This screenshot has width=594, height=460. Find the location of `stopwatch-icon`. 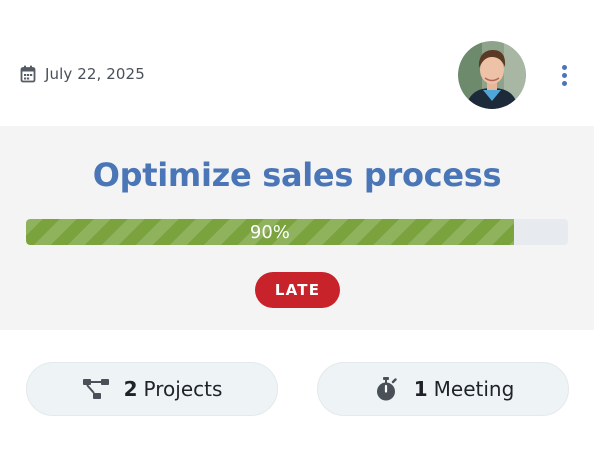

stopwatch-icon is located at coordinates (386, 389).